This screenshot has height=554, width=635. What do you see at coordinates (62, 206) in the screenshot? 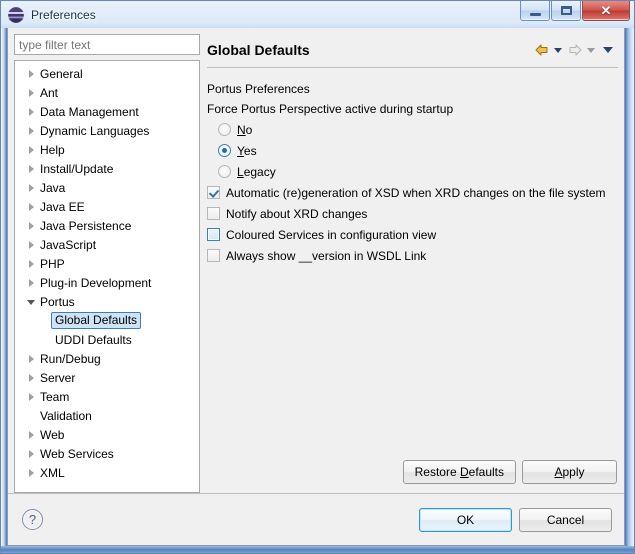
I see `tree-item-label: Java EE` at bounding box center [62, 206].